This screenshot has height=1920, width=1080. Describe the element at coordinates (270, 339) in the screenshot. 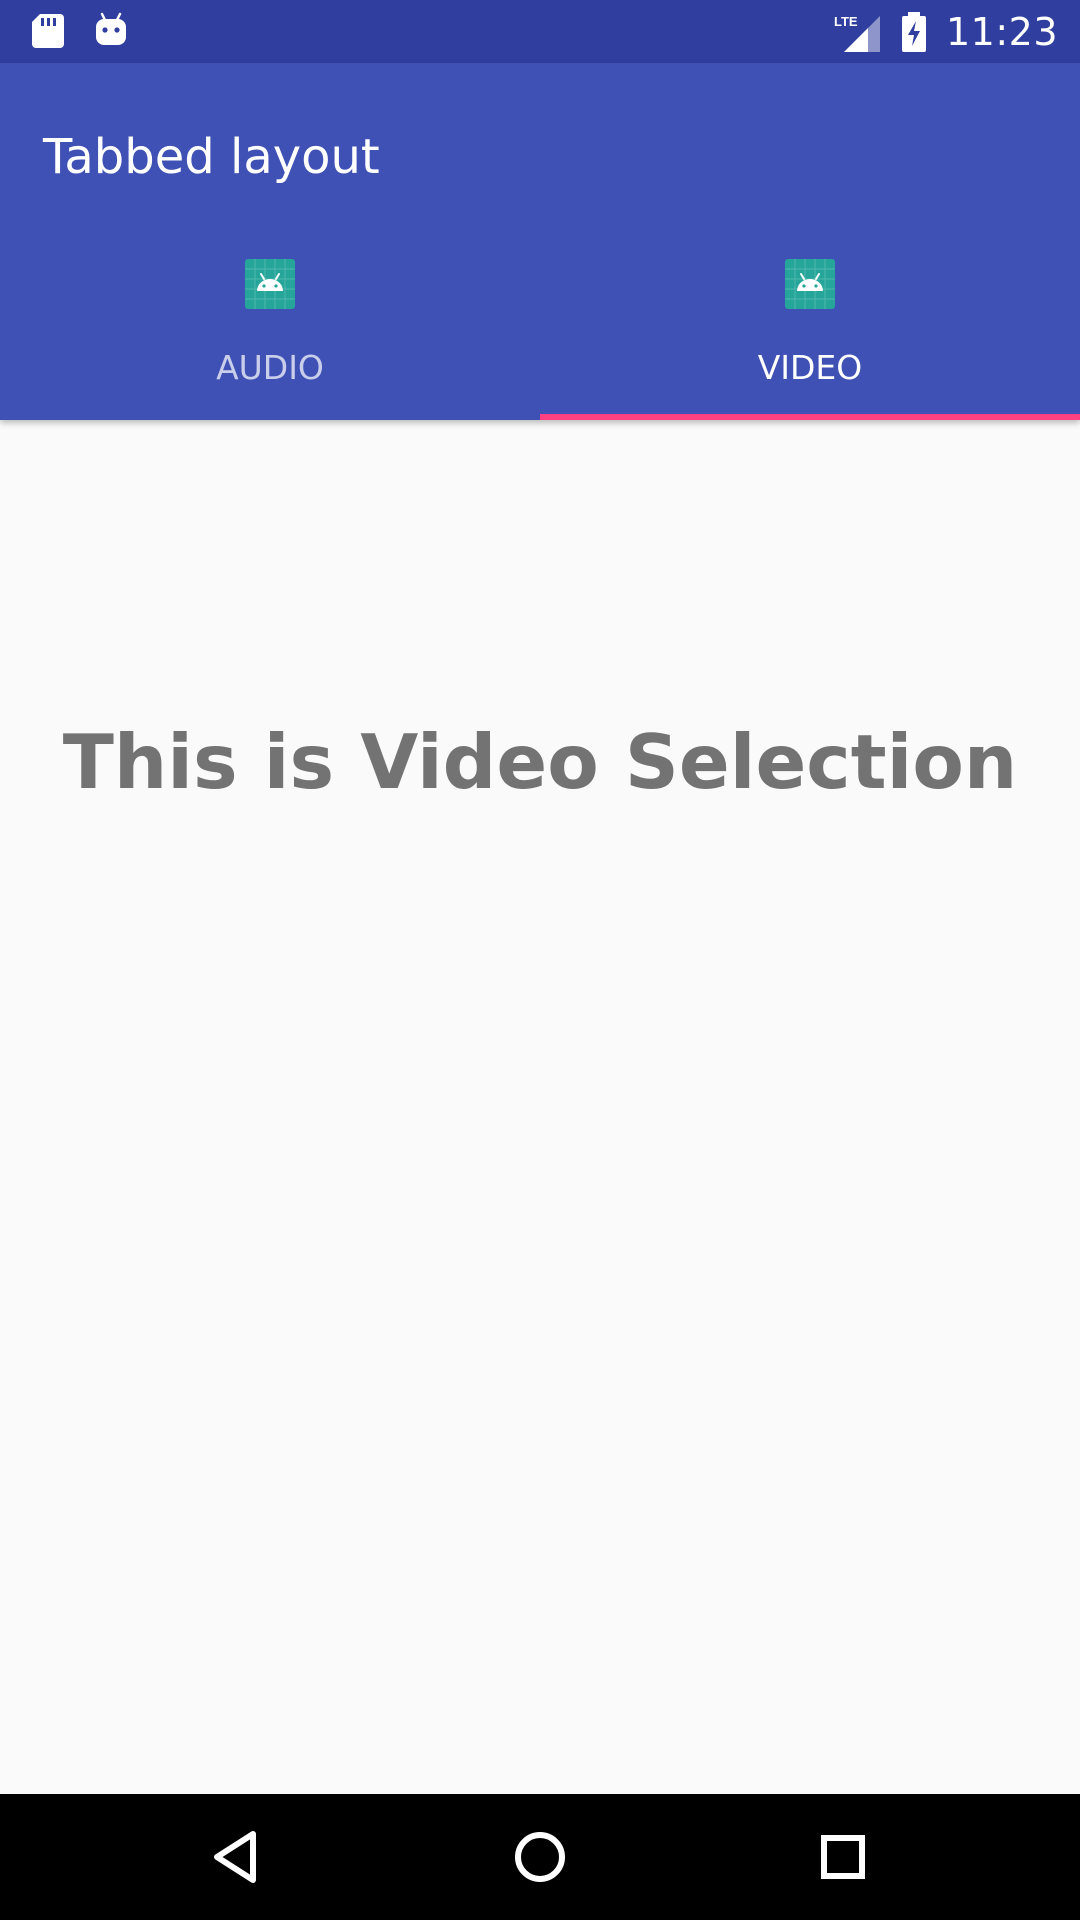

I see `tab-audio: AUDIO` at that location.